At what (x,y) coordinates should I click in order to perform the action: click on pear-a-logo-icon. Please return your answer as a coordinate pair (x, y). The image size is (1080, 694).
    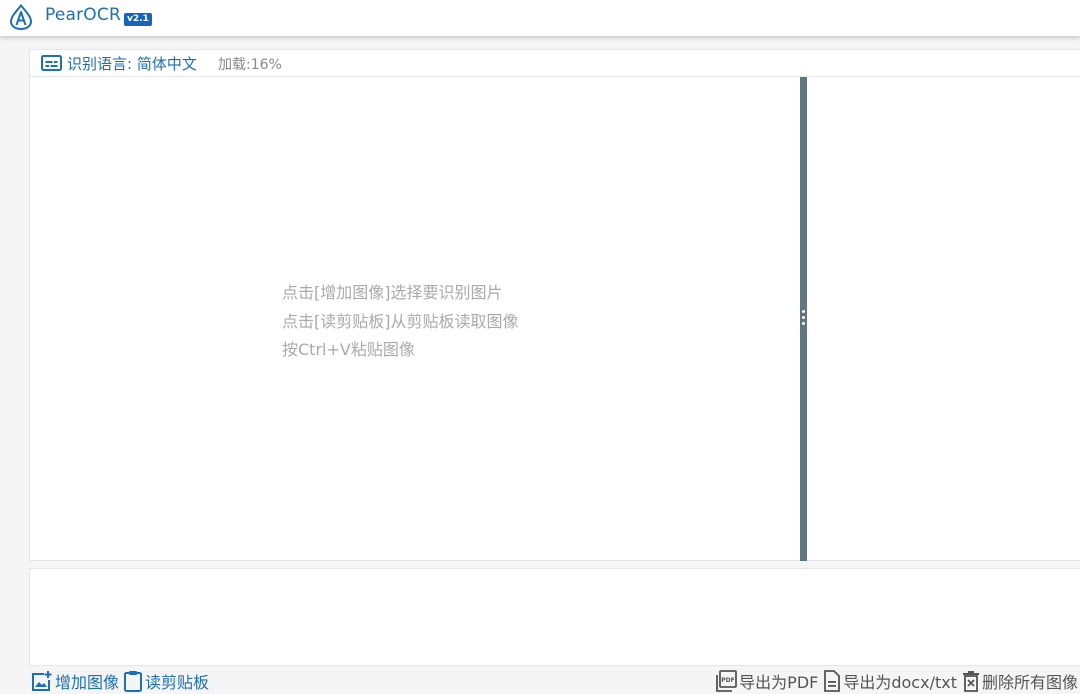
    Looking at the image, I should click on (21, 17).